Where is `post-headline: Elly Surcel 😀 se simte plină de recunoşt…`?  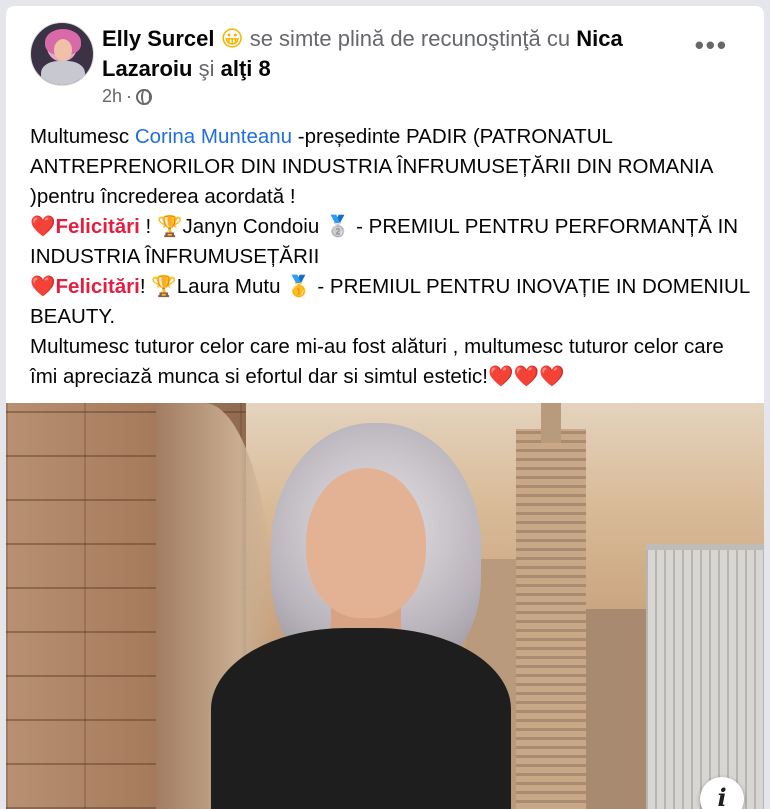
post-headline: Elly Surcel 😀 se simte plină de recunoşt… is located at coordinates (397, 54).